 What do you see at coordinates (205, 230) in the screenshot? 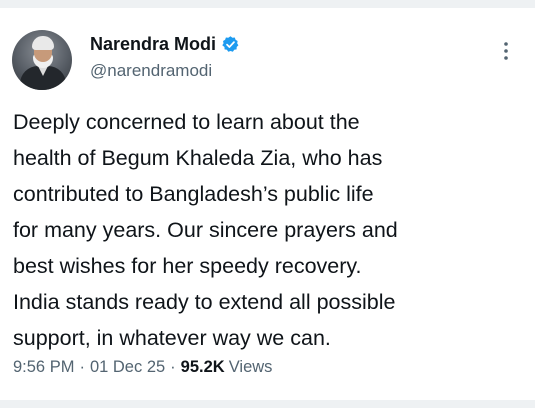
I see `tweet-text-line: for many years. Our sincere prayers and` at bounding box center [205, 230].